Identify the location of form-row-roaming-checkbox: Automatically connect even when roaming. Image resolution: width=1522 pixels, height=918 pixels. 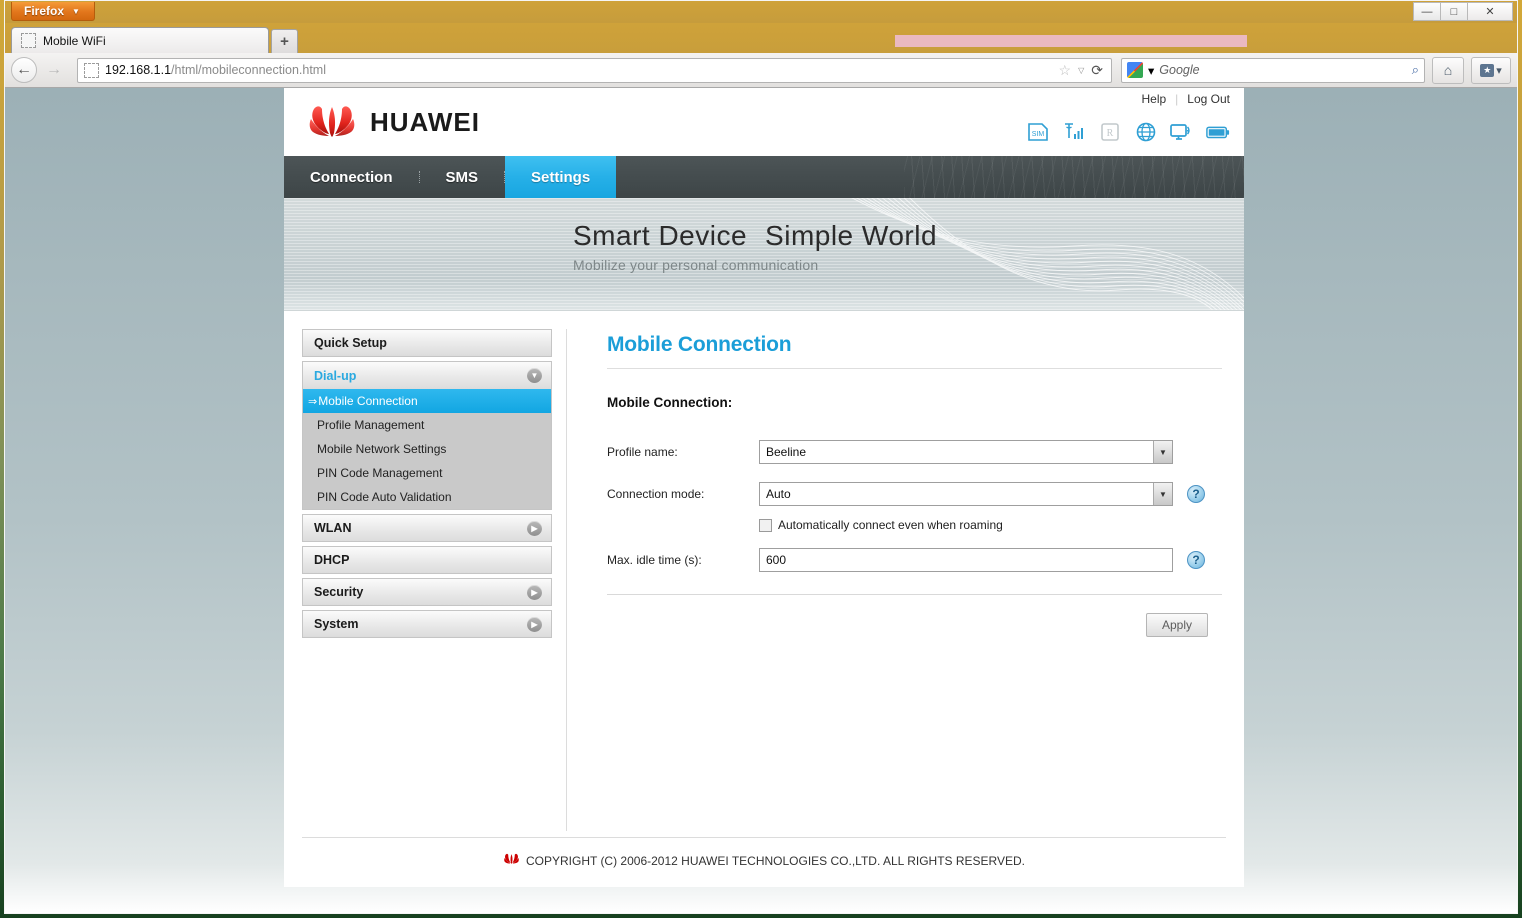
(990, 525).